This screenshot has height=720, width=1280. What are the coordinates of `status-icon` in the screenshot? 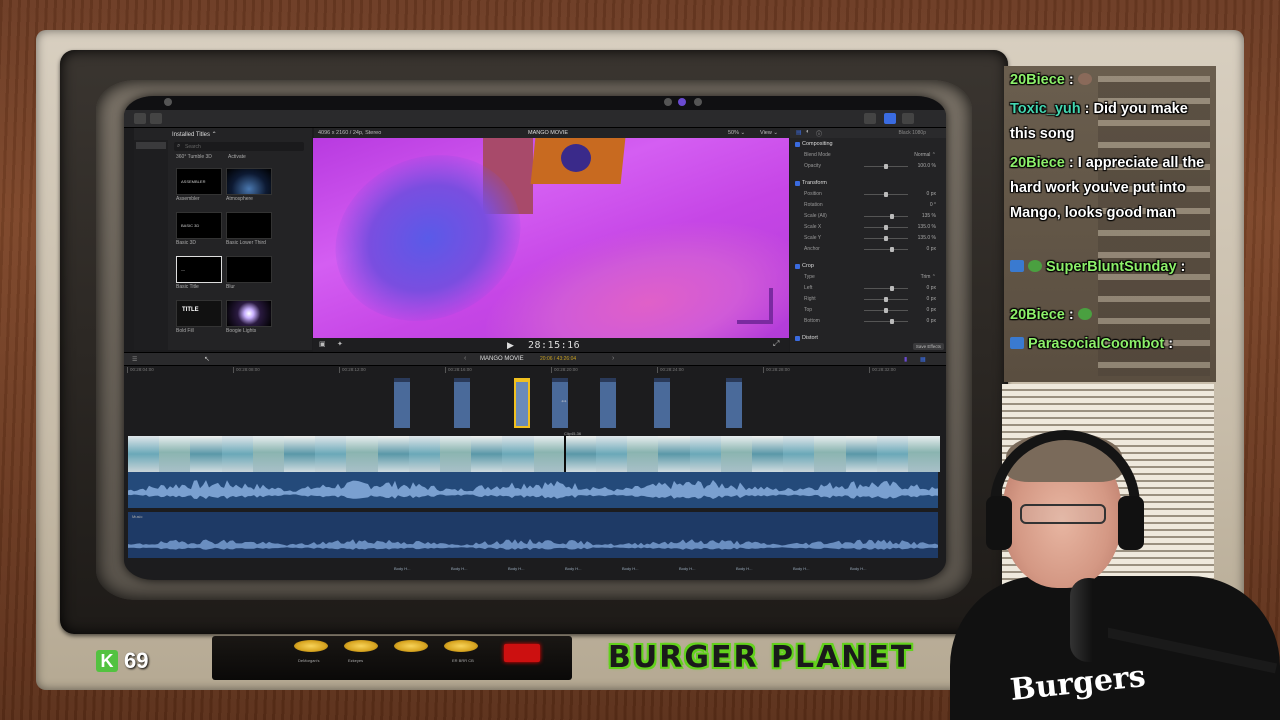 It's located at (668, 102).